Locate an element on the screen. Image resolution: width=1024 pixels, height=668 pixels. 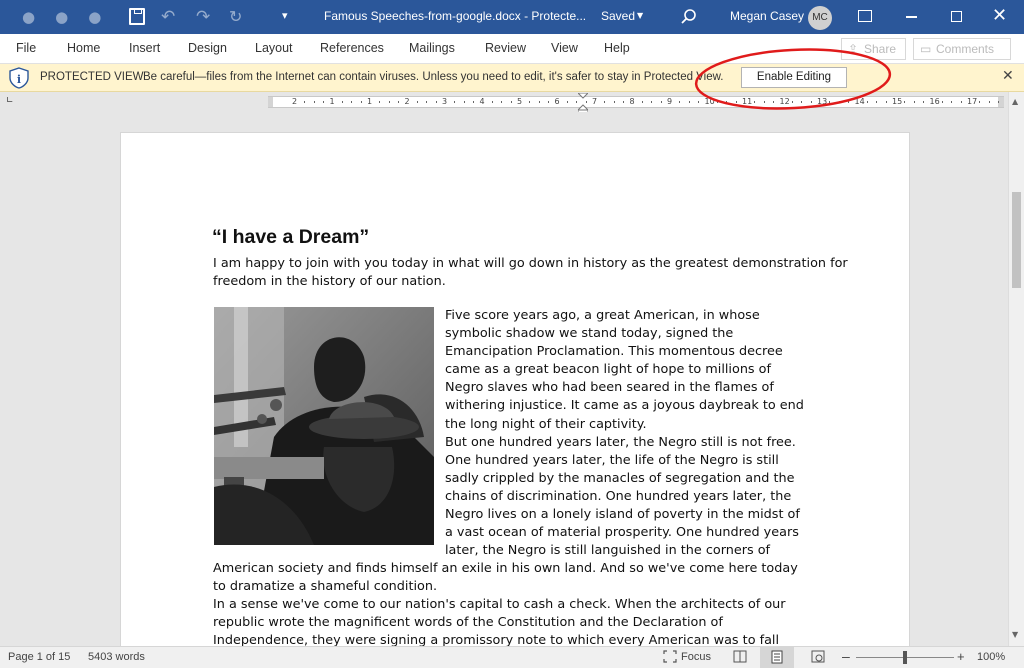
speaker-at-microphones-photo is located at coordinates (324, 426).